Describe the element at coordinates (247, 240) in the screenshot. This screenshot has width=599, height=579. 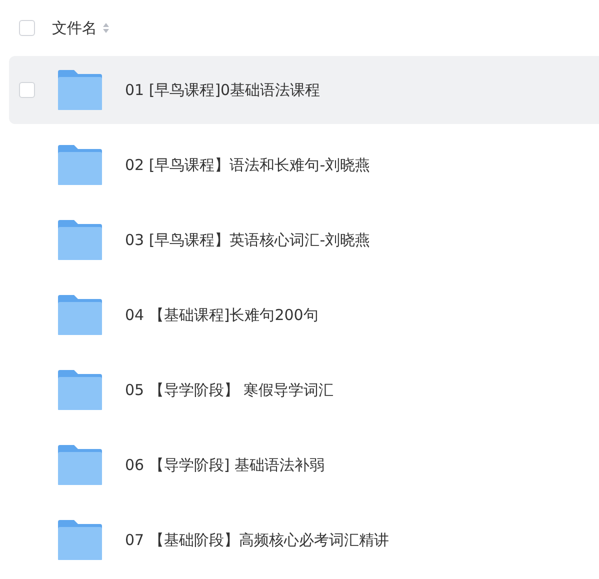
I see `file-name: 03 [早鸟课程】英语核心词汇-刘晓燕` at that location.